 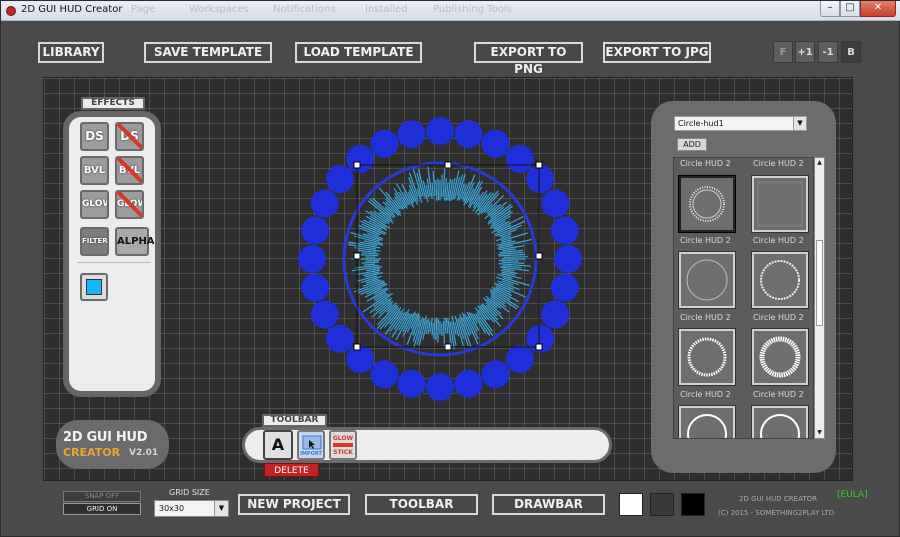 I want to click on save-template-button: SAVE TEMPLATE, so click(x=208, y=52).